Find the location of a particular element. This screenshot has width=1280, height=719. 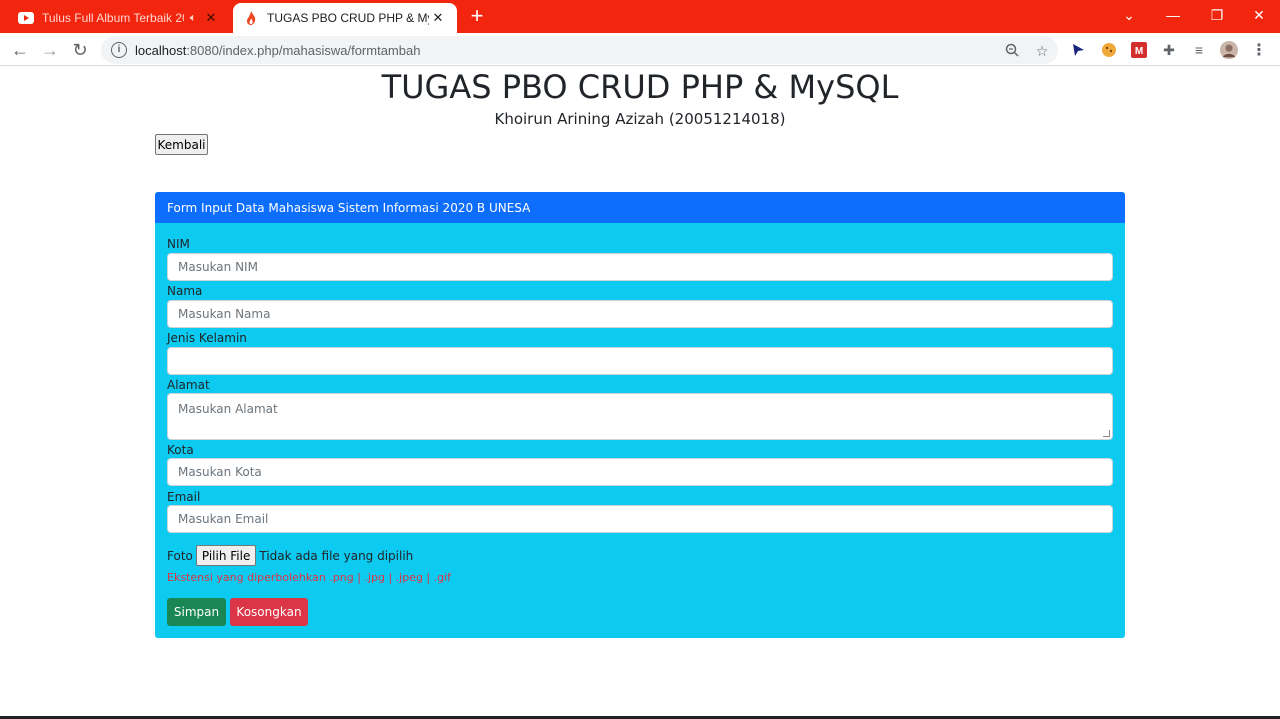

file-status: Tidak ada file yang dipilih is located at coordinates (336, 555).